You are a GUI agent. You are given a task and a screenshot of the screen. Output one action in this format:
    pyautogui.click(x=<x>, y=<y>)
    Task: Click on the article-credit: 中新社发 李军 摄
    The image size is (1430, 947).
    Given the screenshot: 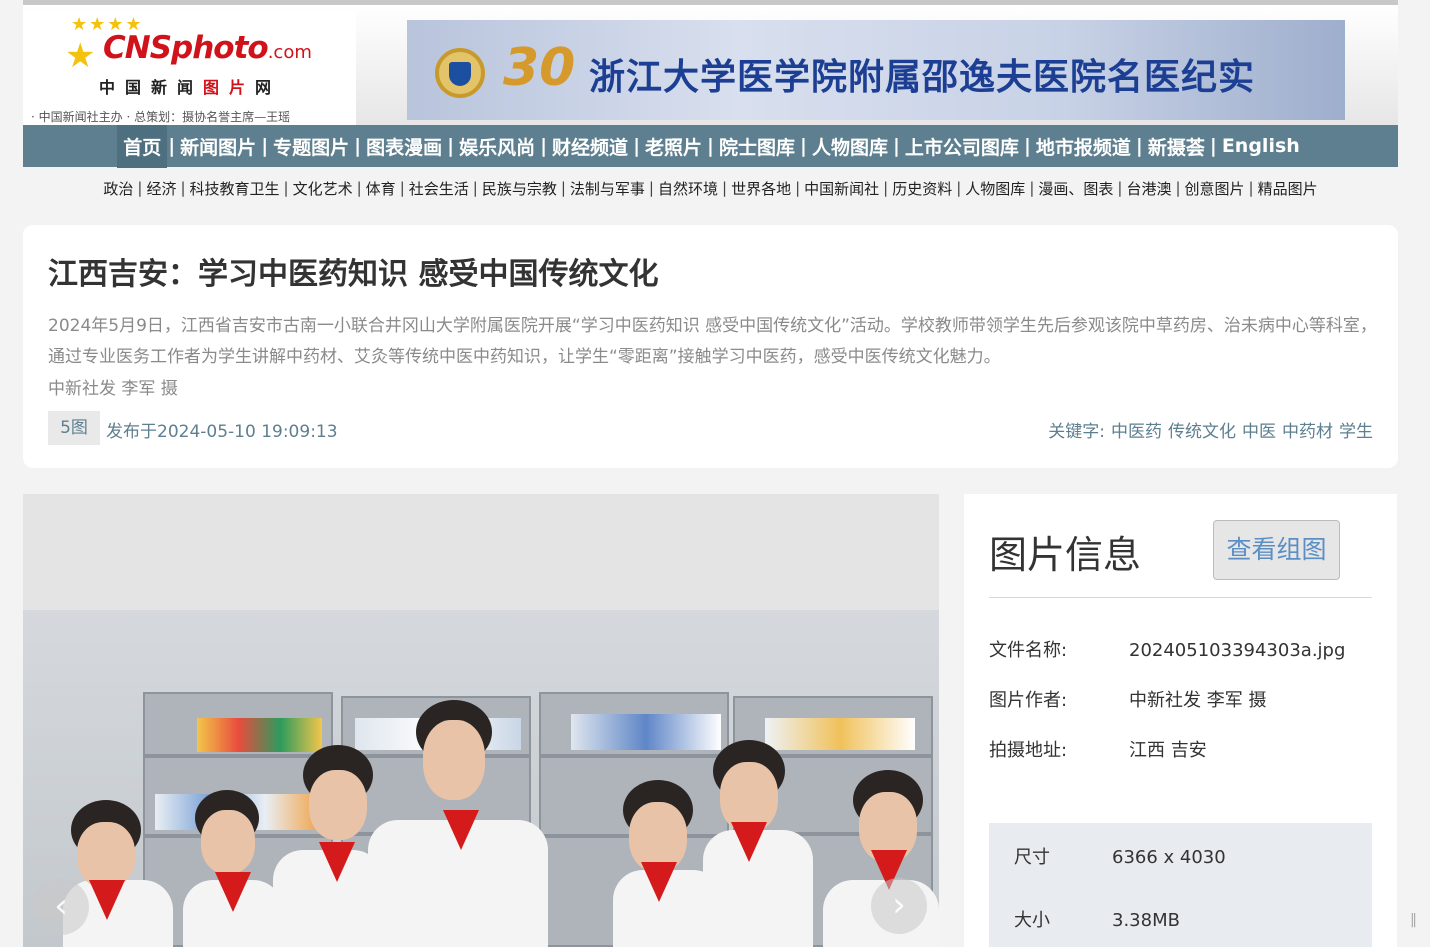 What is the action you would take?
    pyautogui.click(x=113, y=389)
    